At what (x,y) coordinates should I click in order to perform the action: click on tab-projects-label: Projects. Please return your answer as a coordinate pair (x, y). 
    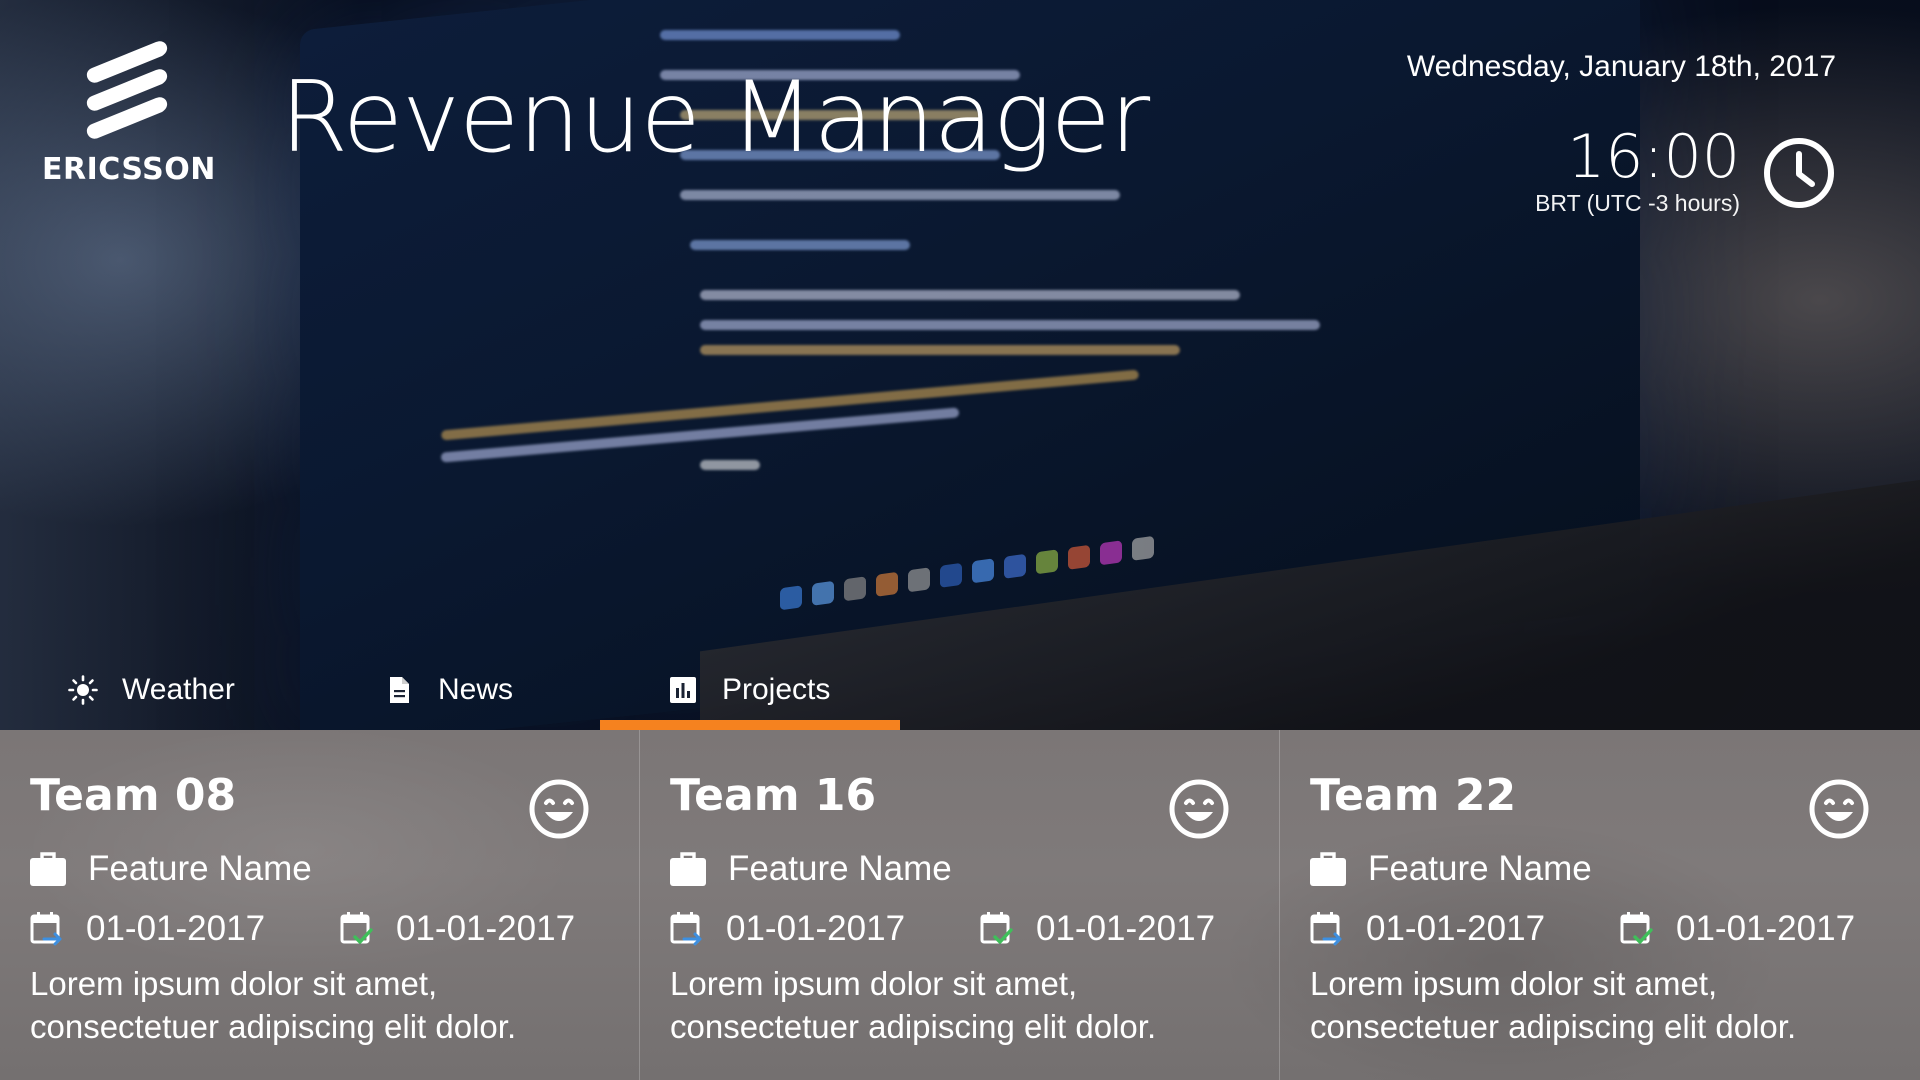
    Looking at the image, I should click on (776, 689).